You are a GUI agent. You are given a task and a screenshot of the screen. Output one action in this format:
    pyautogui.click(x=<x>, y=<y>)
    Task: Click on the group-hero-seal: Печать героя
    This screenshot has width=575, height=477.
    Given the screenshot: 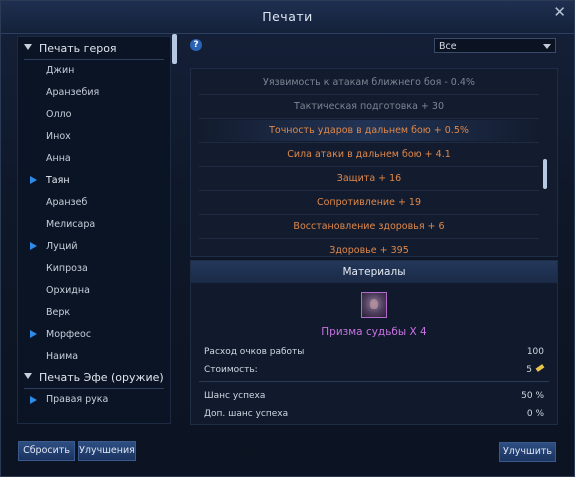 What is the action you would take?
    pyautogui.click(x=70, y=48)
    